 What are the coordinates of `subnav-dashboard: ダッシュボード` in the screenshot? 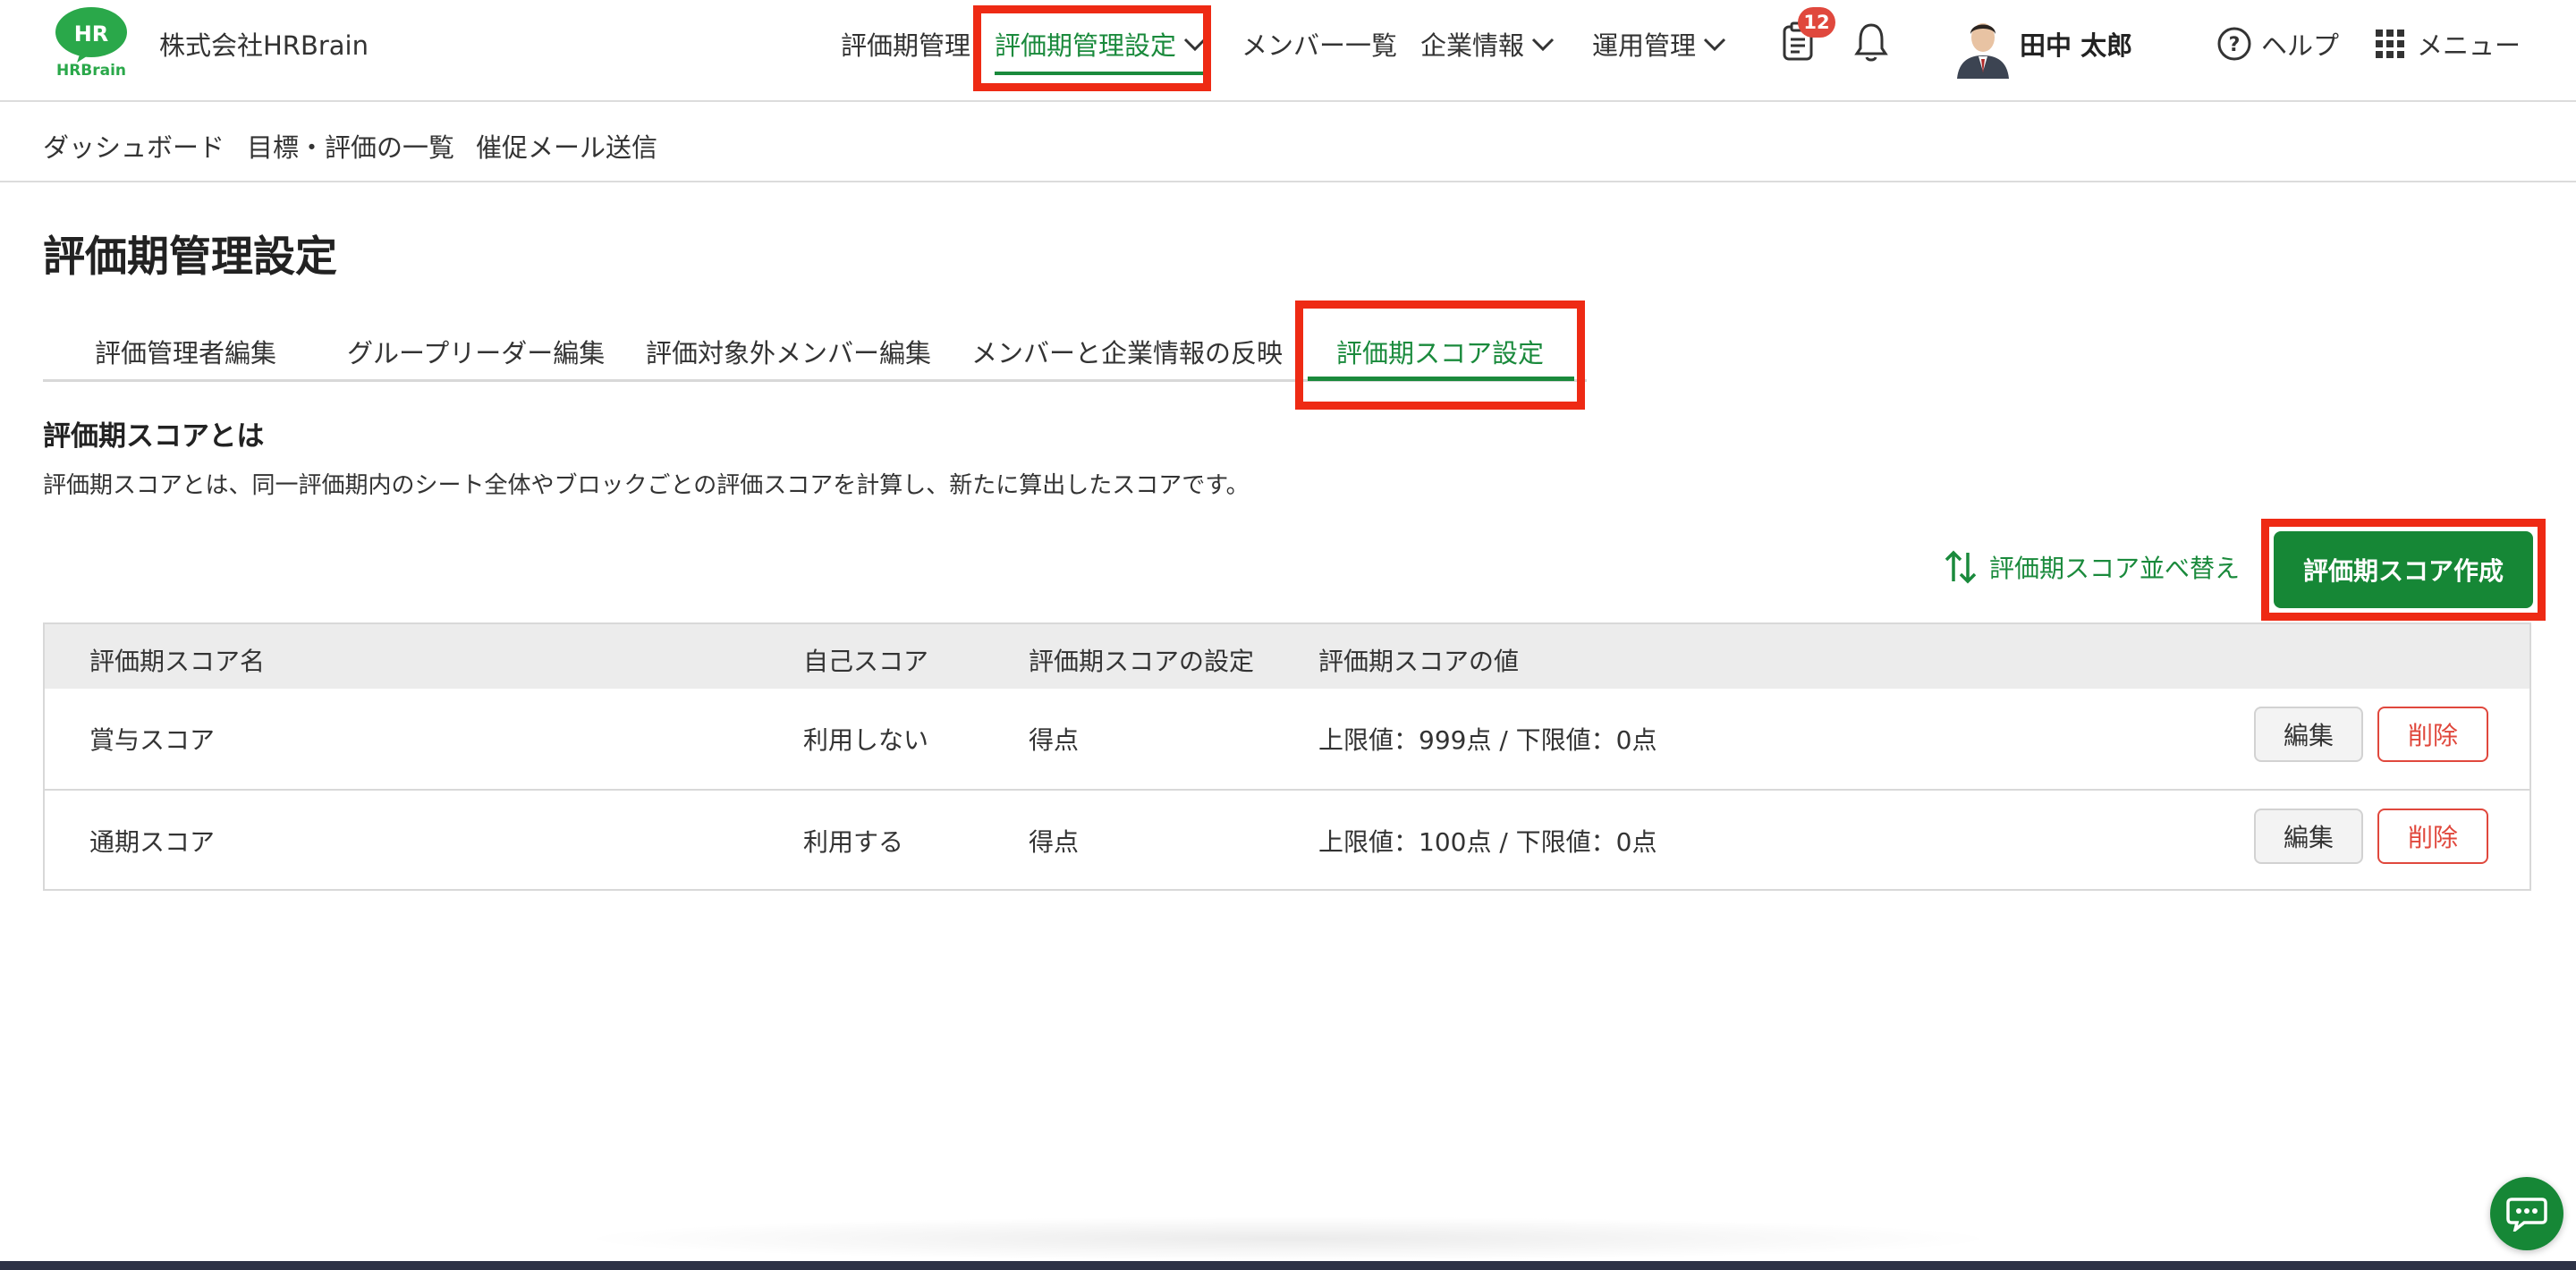 It's located at (134, 146).